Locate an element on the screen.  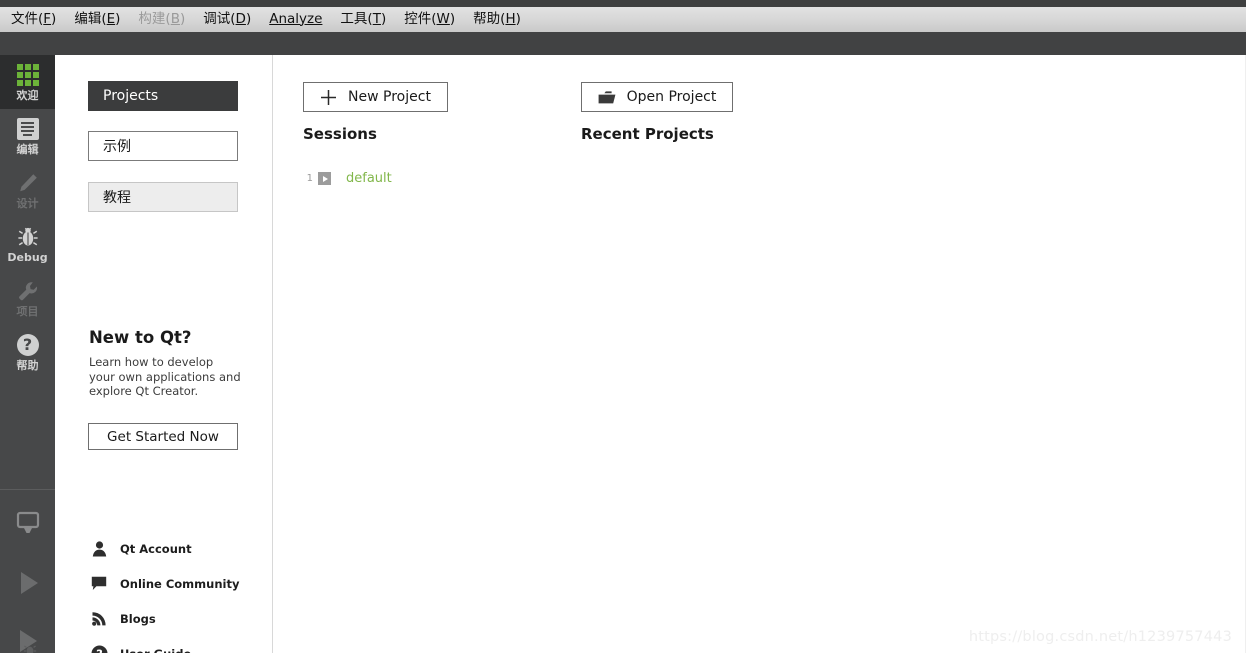
toolbar-band is located at coordinates (623, 43).